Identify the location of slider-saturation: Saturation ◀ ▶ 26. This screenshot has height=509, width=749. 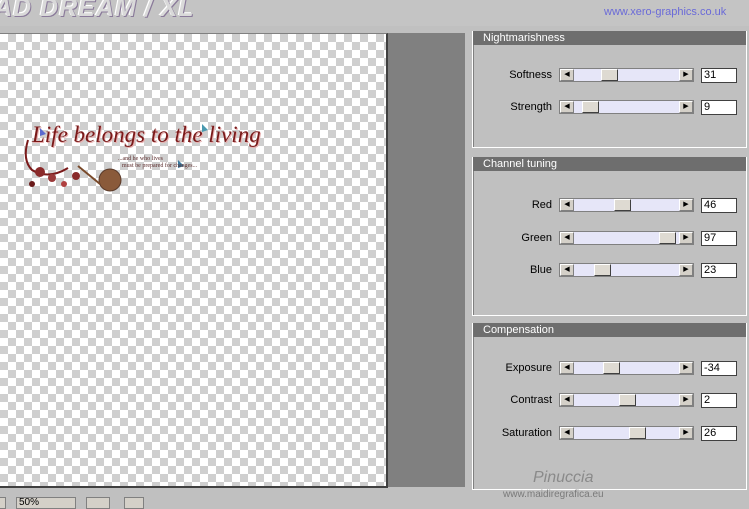
(609, 434).